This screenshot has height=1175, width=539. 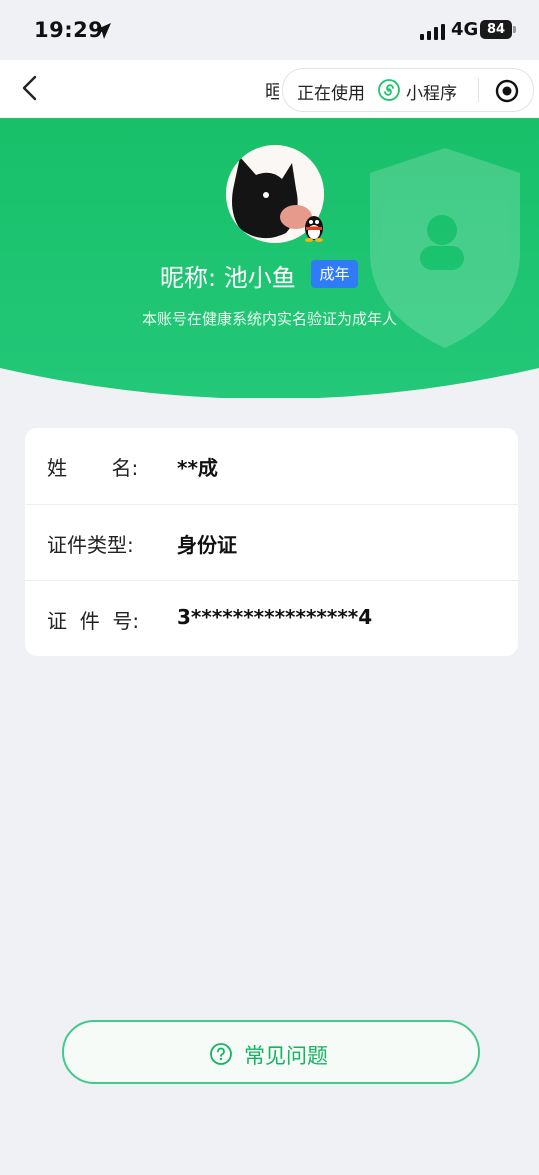 What do you see at coordinates (90, 545) in the screenshot?
I see `info-label: 证件类型:` at bounding box center [90, 545].